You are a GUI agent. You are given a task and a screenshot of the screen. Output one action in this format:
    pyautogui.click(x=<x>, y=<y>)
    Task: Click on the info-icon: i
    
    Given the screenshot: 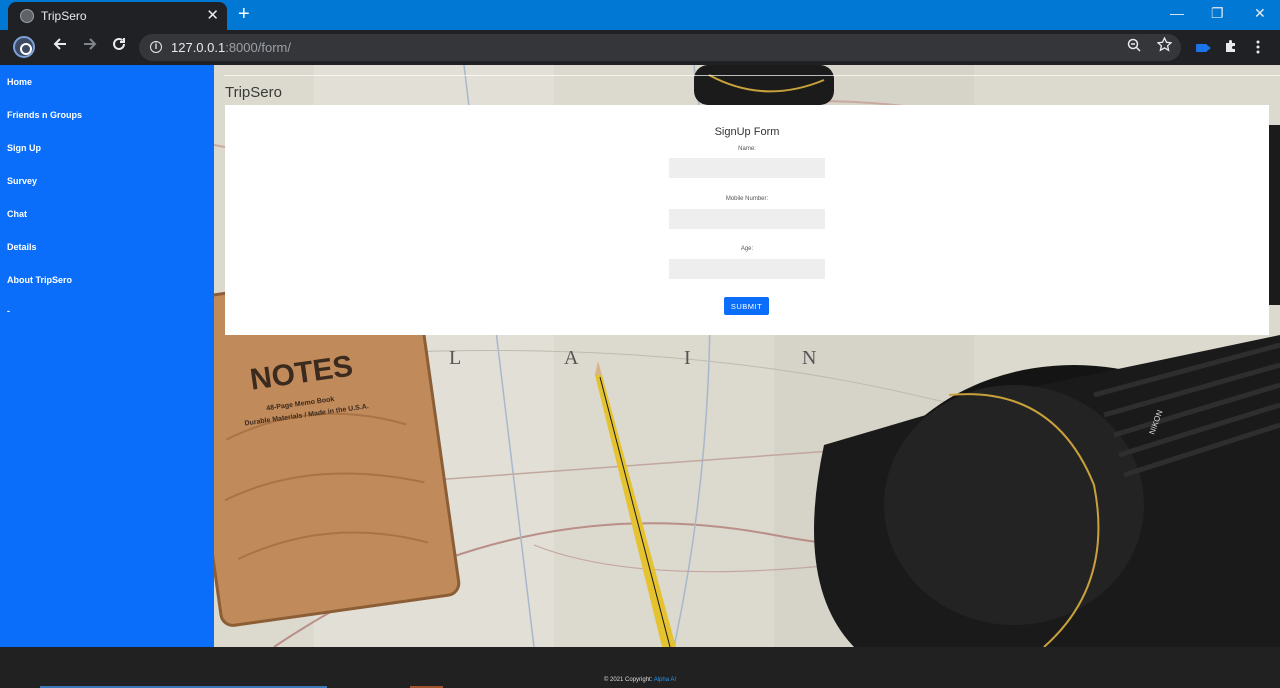 What is the action you would take?
    pyautogui.click(x=156, y=47)
    